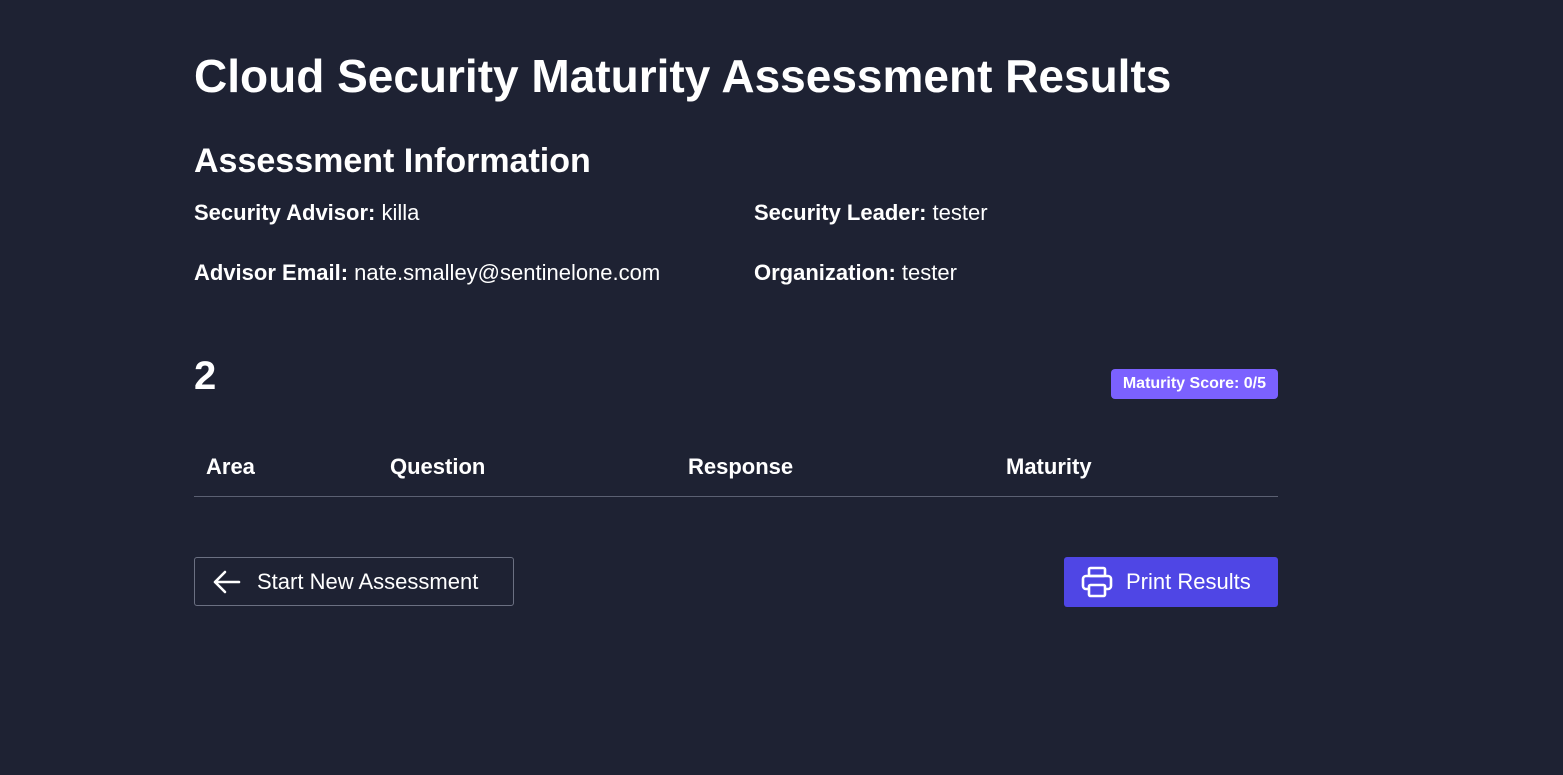 The height and width of the screenshot is (775, 1563). I want to click on arrow-left-icon, so click(226, 582).